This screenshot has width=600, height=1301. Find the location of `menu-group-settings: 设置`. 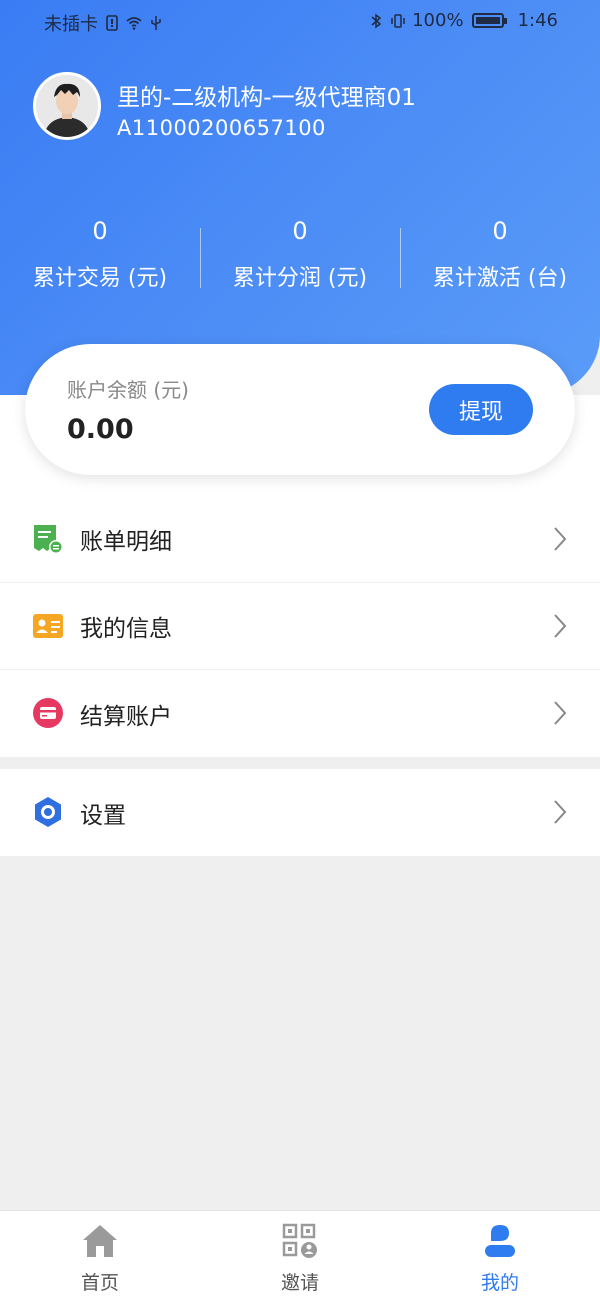

menu-group-settings: 设置 is located at coordinates (300, 812).